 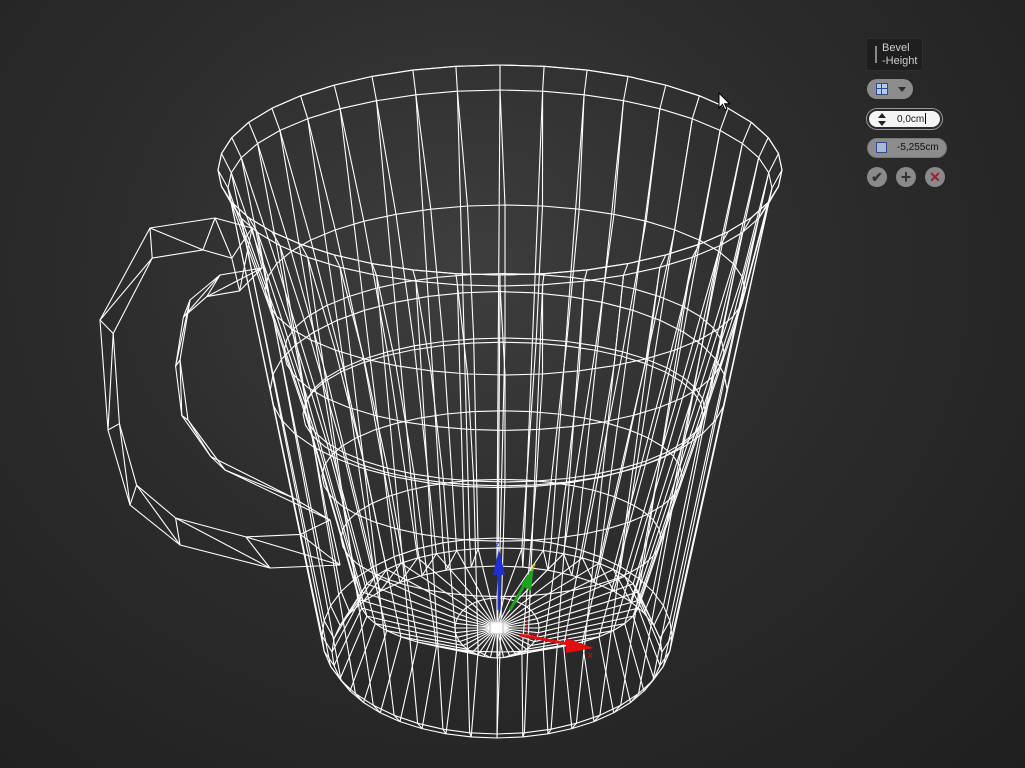 I want to click on cancel-button: ✕, so click(x=935, y=177).